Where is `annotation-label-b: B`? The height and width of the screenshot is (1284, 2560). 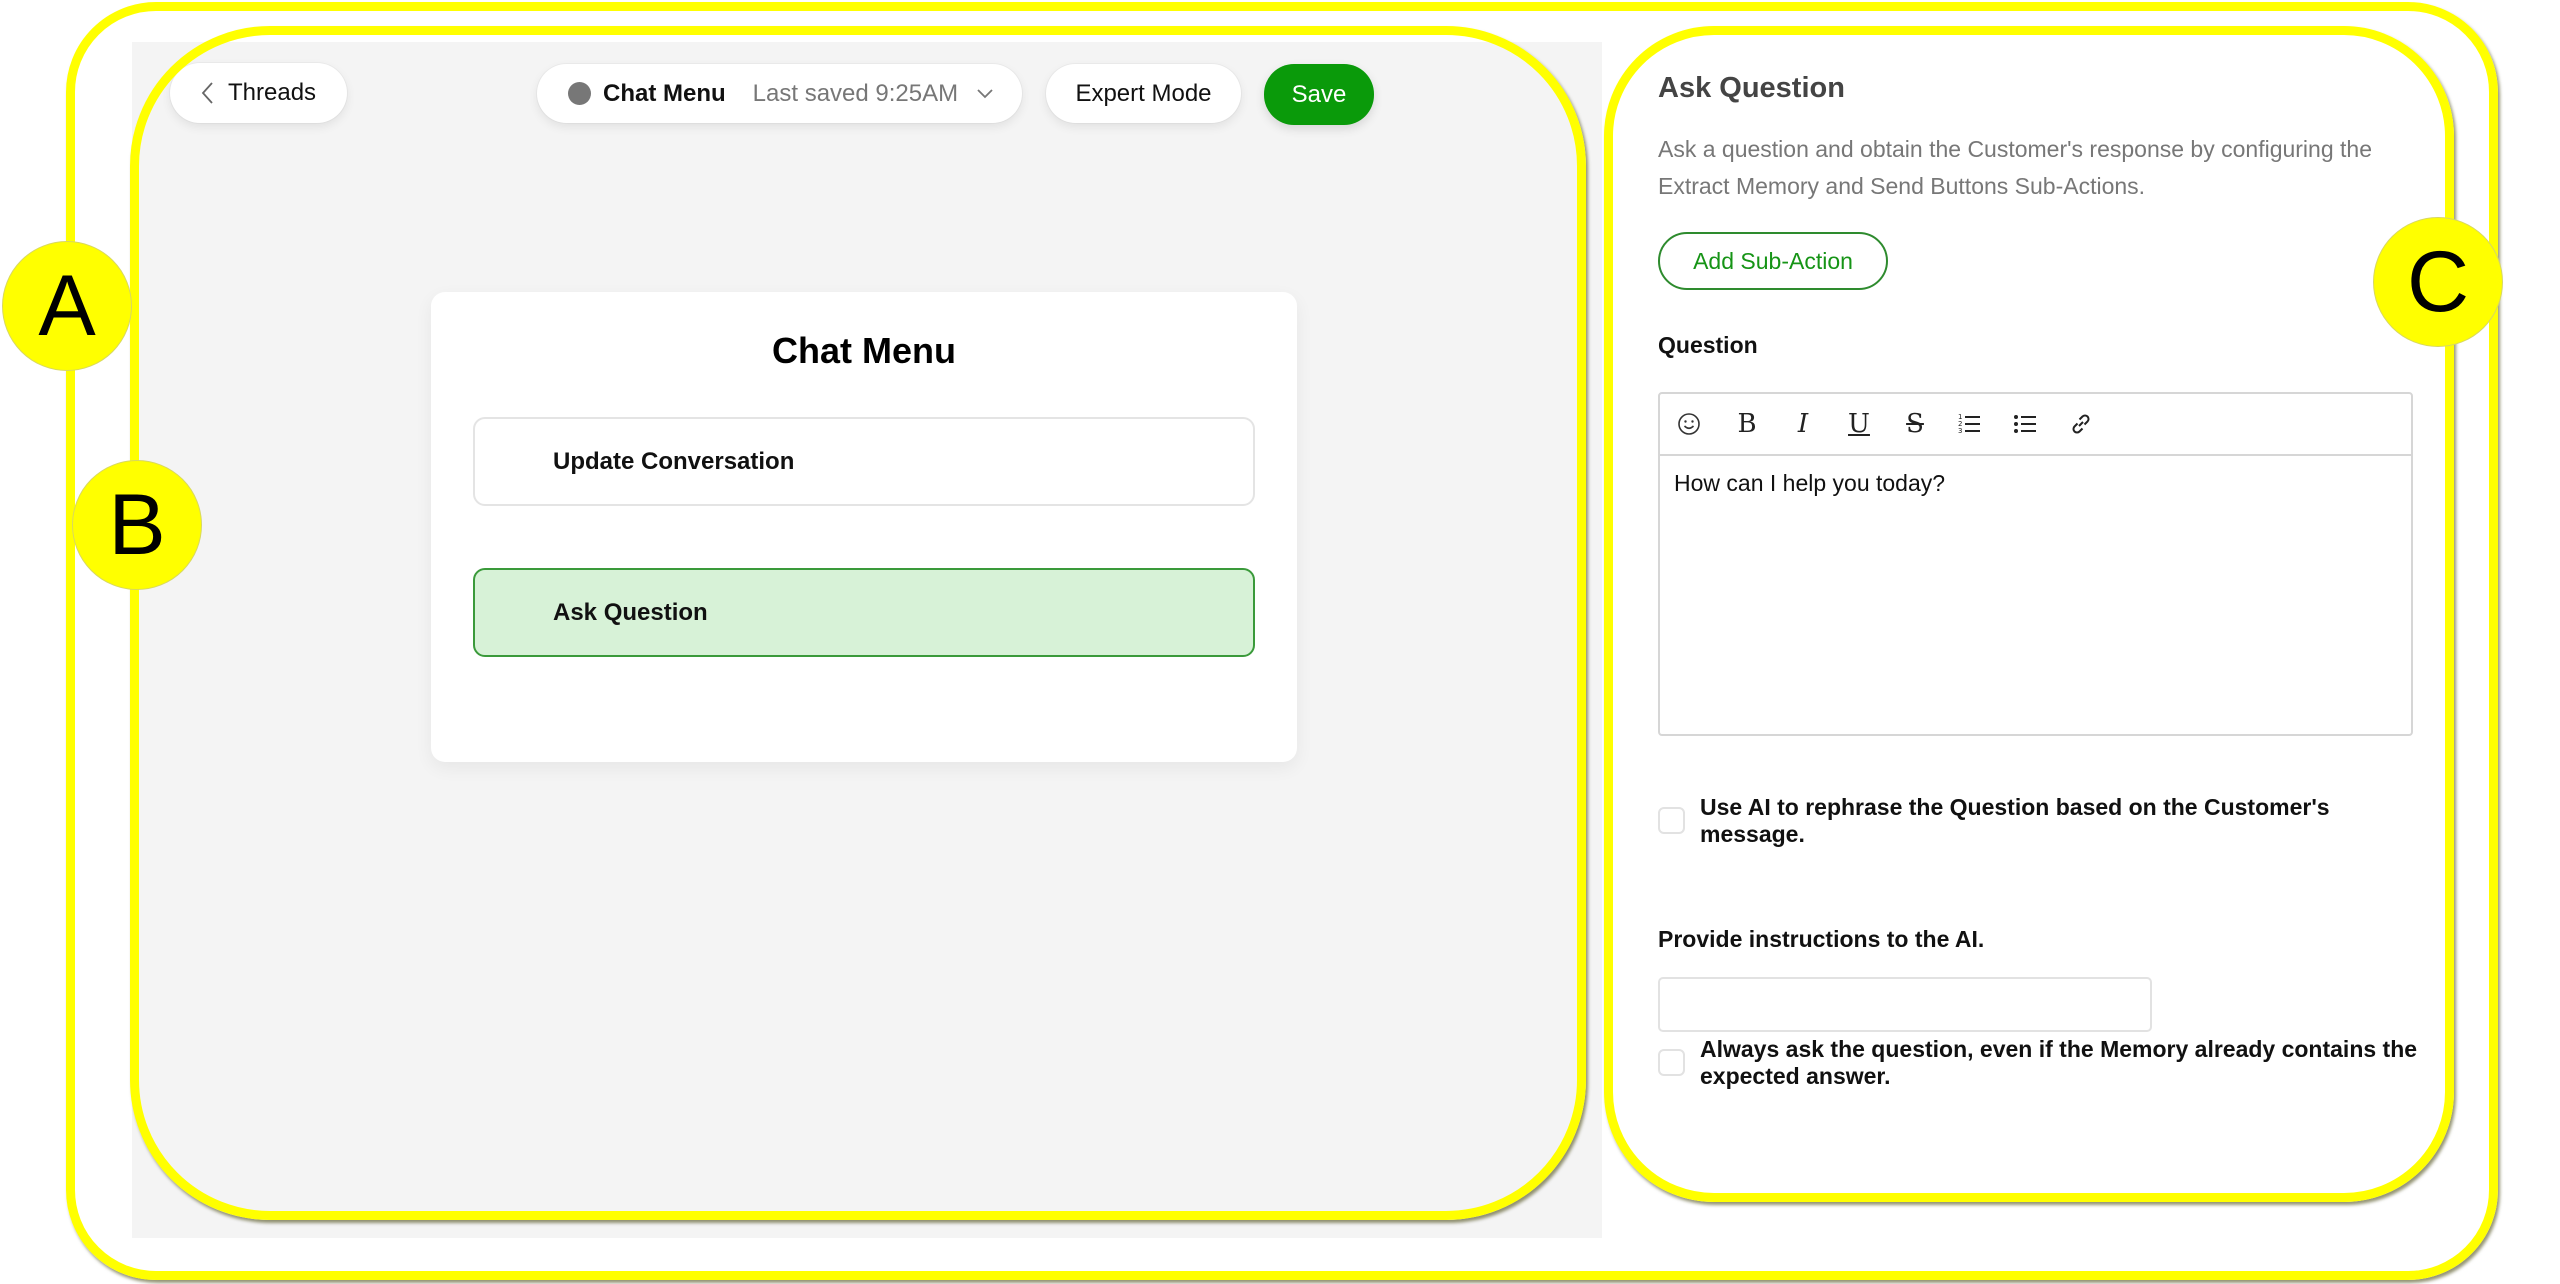
annotation-label-b: B is located at coordinates (137, 525).